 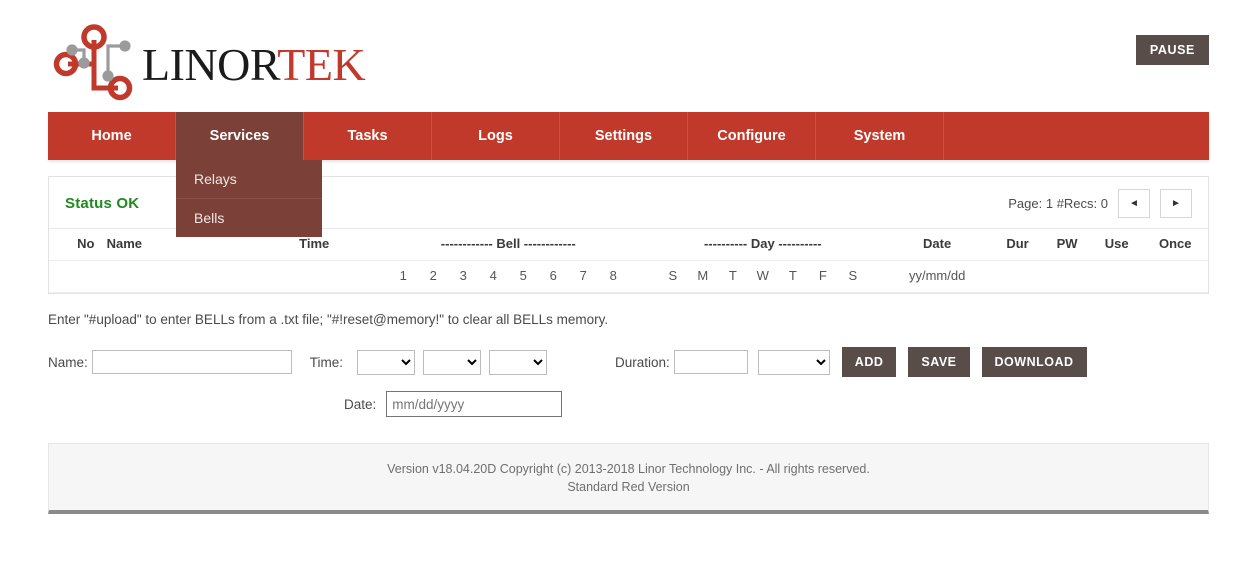 I want to click on nav-filler, so click(x=1076, y=136).